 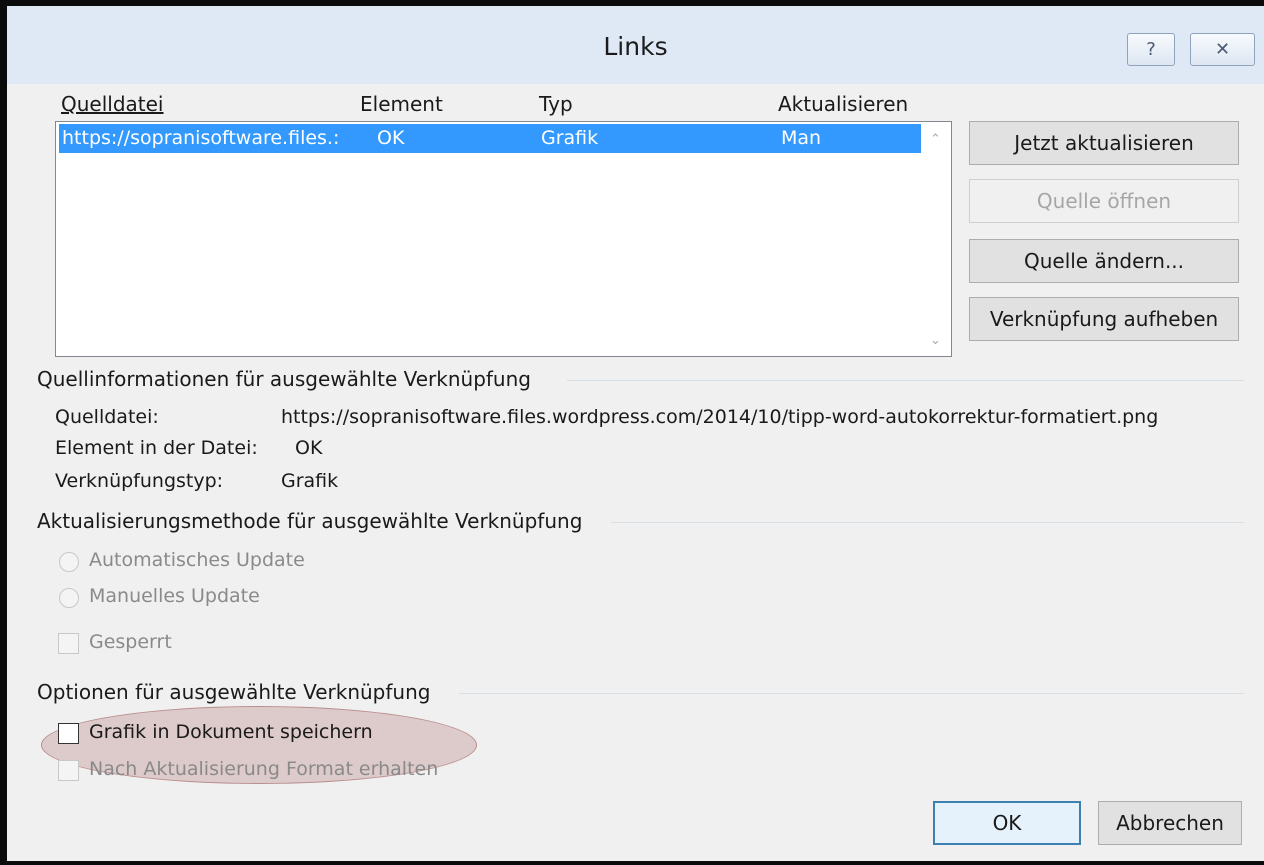 I want to click on cell-typ: Grafik, so click(x=570, y=138).